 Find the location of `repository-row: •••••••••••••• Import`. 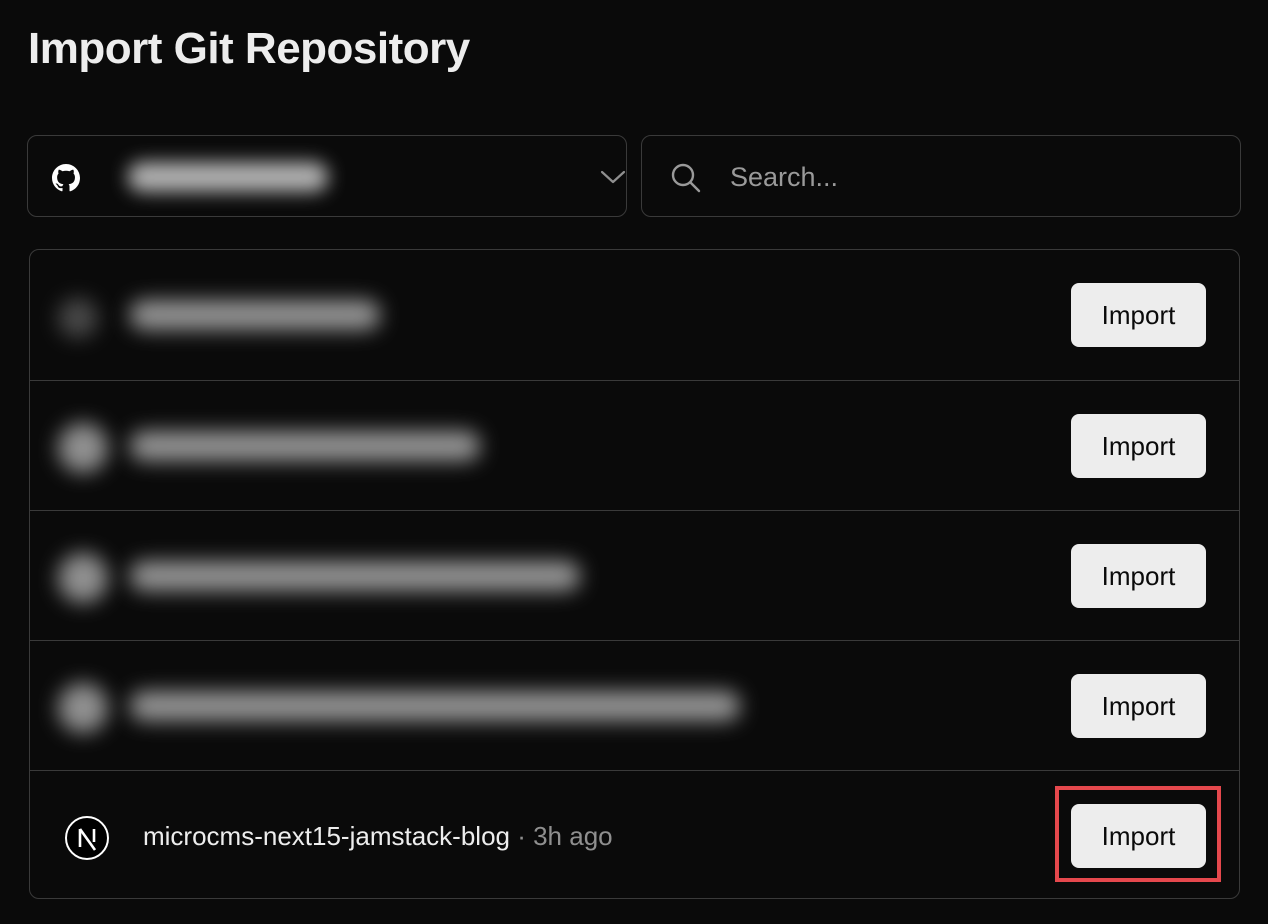

repository-row: •••••••••••••• Import is located at coordinates (634, 705).